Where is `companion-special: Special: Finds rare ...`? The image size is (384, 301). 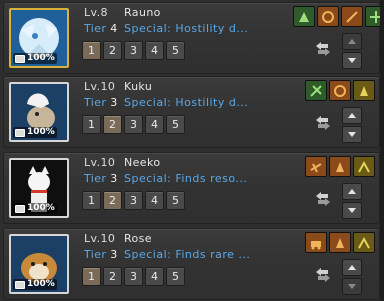
companion-special: Special: Finds rare ... is located at coordinates (187, 254).